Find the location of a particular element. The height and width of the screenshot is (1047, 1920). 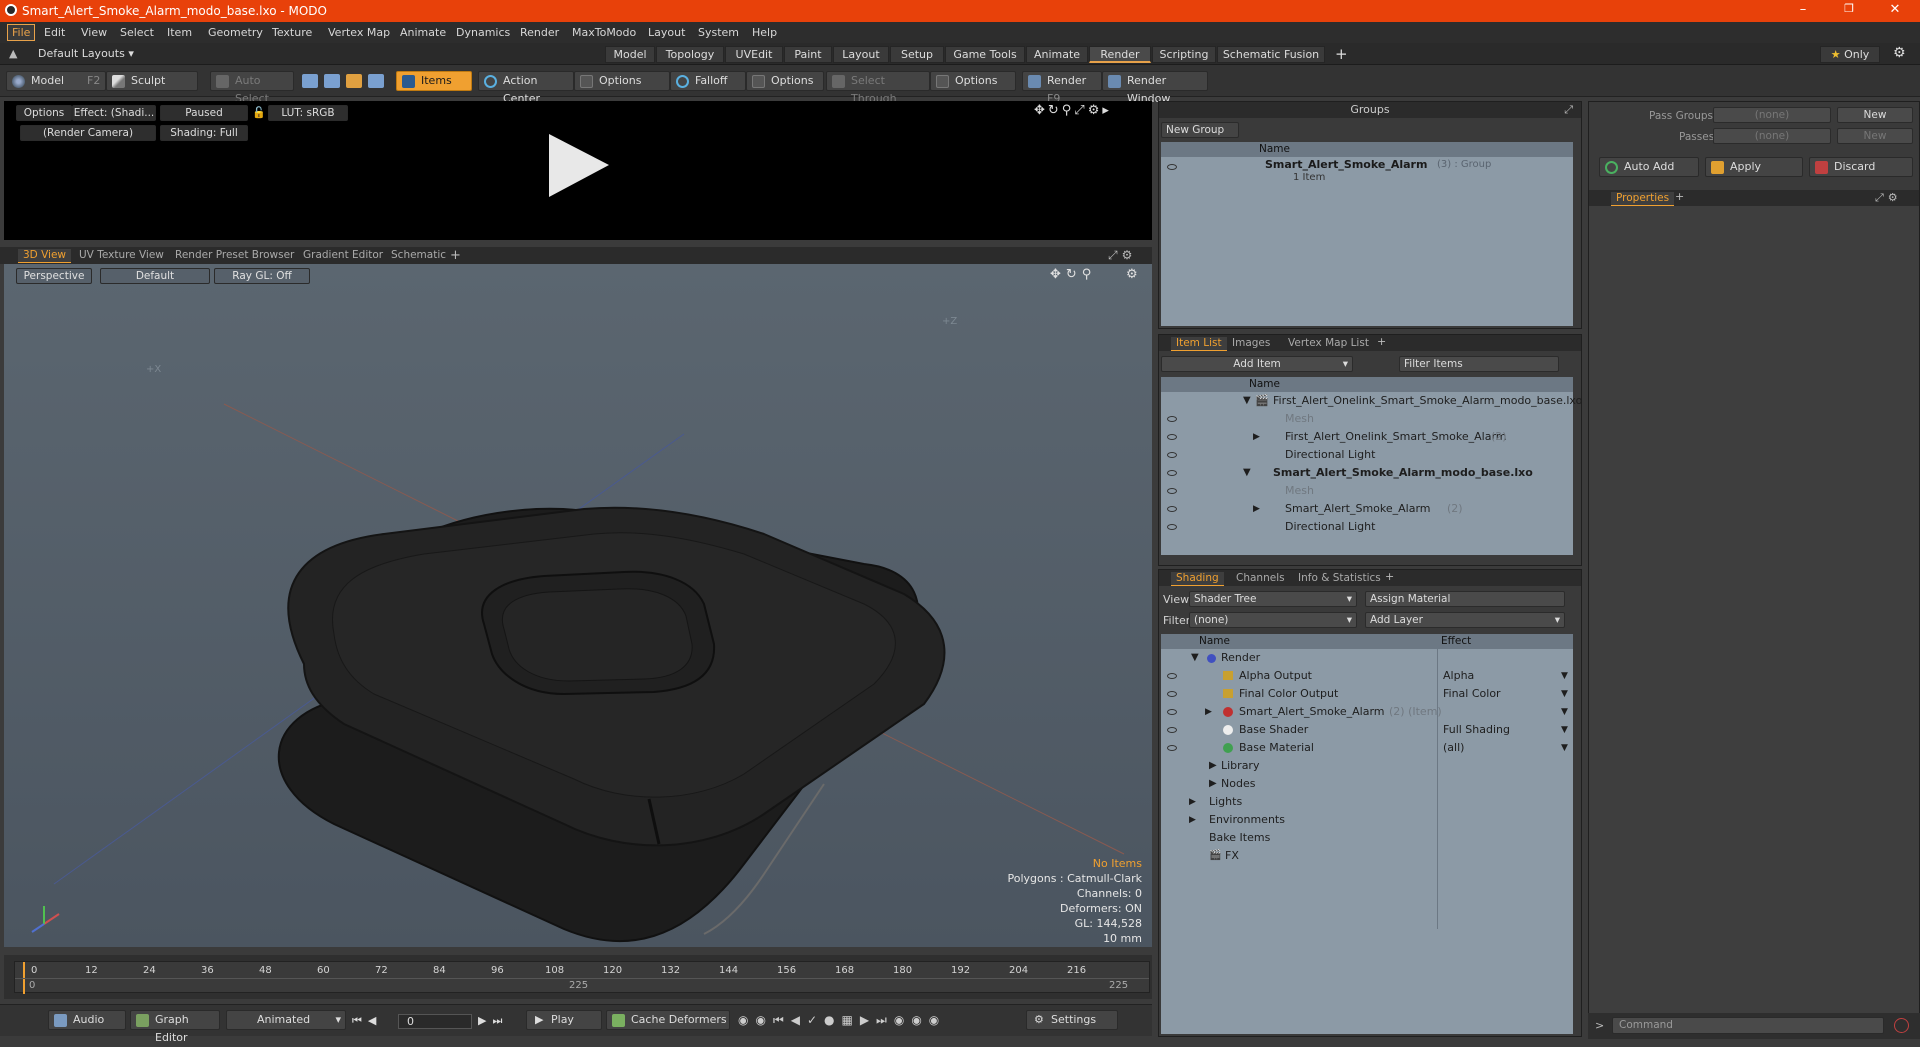

tab-vertex-map-list: Vertex Map List is located at coordinates (1328, 344).